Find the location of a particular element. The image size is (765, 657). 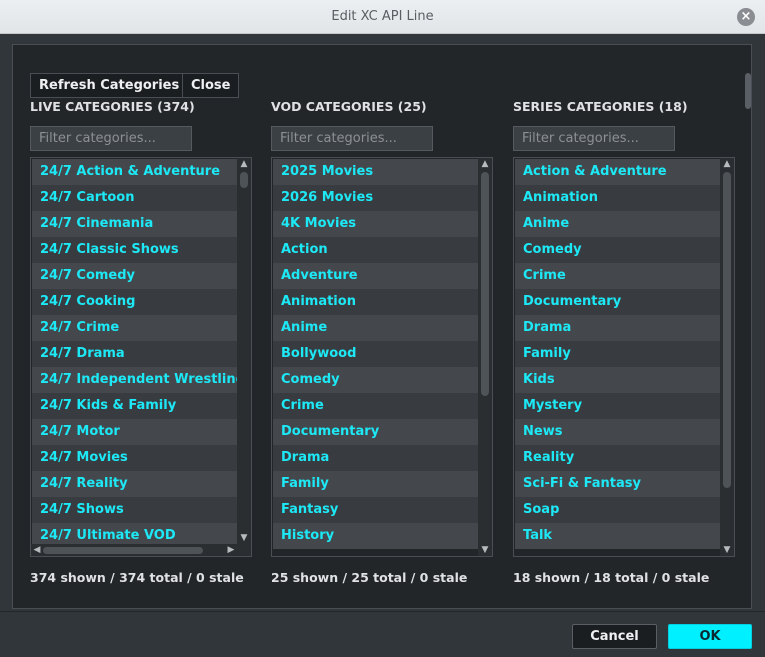

vod-categories-heading: VOD CATEGORIES (25) is located at coordinates (349, 106).